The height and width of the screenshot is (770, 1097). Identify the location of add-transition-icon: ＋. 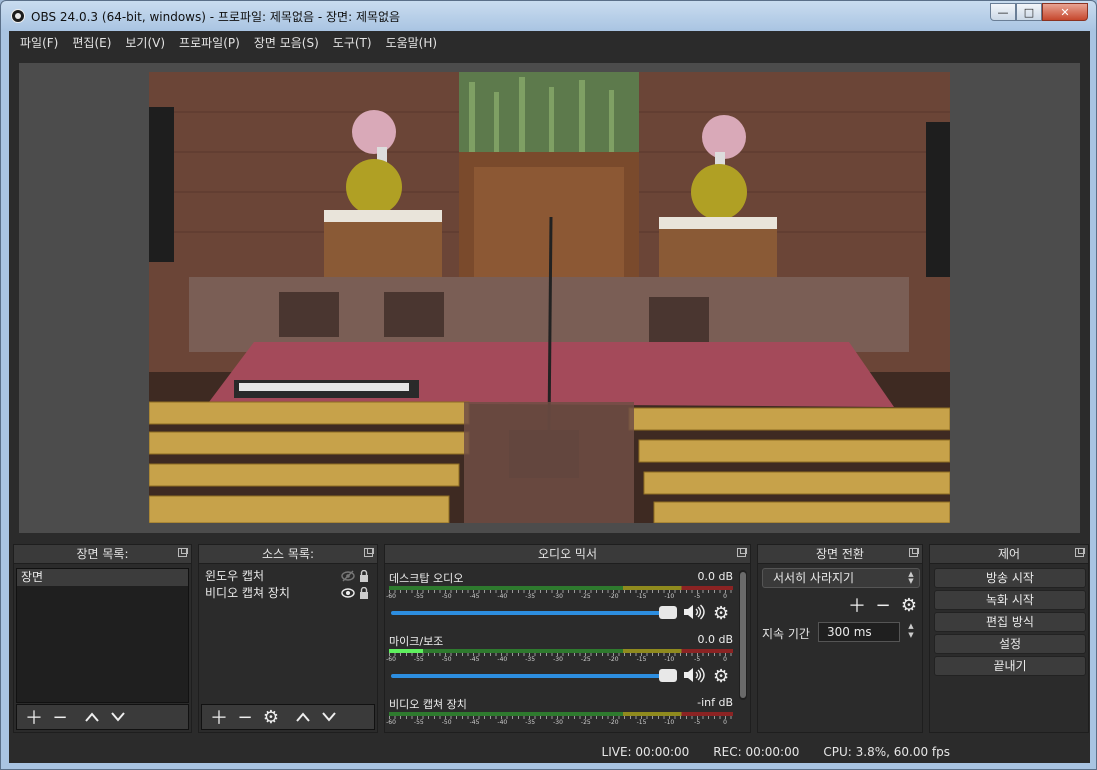
(857, 605).